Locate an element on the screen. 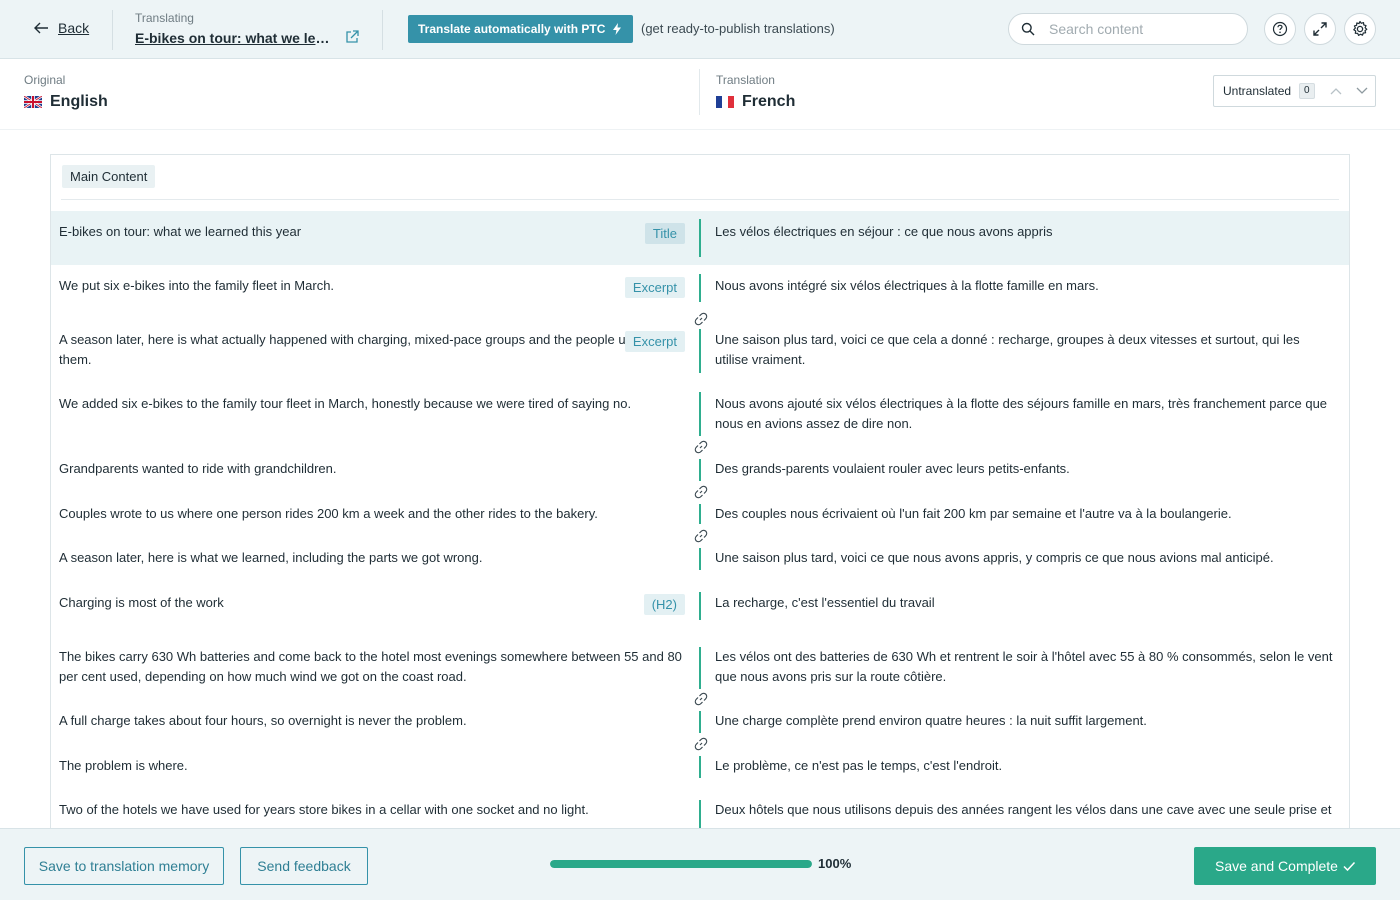  ptc-note: (get ready-to-publish translations) is located at coordinates (738, 28).